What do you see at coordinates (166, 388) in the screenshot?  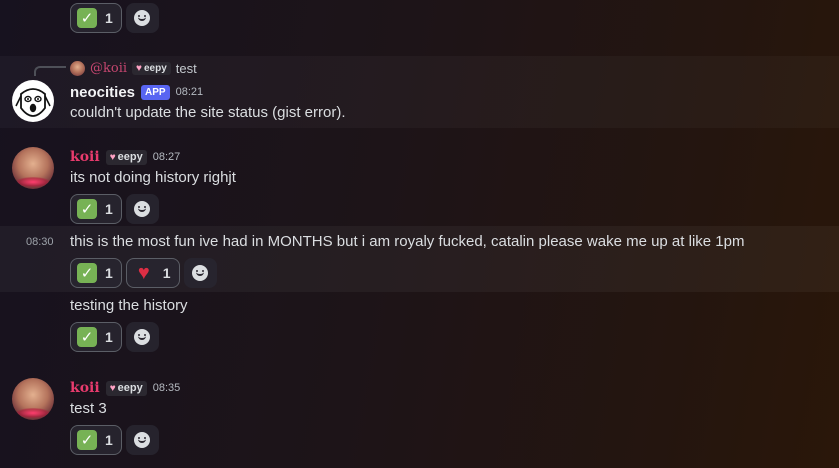 I see `timestamp: 08:35` at bounding box center [166, 388].